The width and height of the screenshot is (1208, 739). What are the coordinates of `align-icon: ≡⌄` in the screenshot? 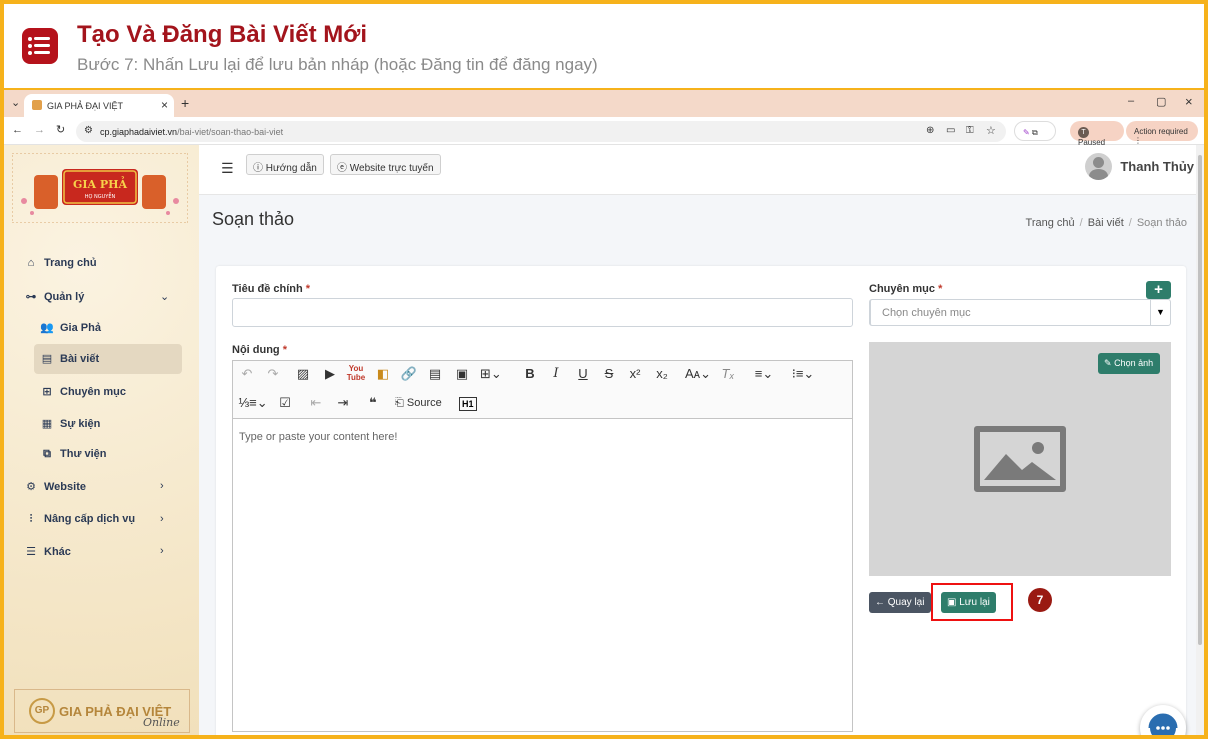 It's located at (764, 374).